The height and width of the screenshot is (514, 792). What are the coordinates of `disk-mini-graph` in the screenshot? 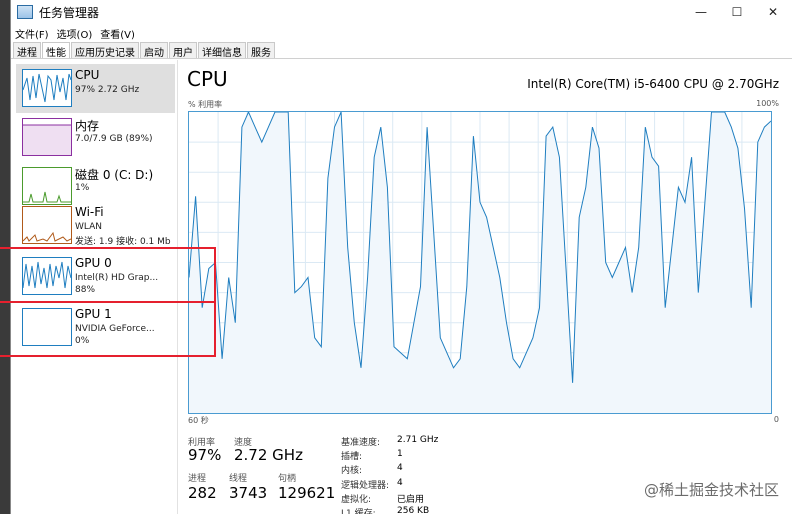 It's located at (47, 186).